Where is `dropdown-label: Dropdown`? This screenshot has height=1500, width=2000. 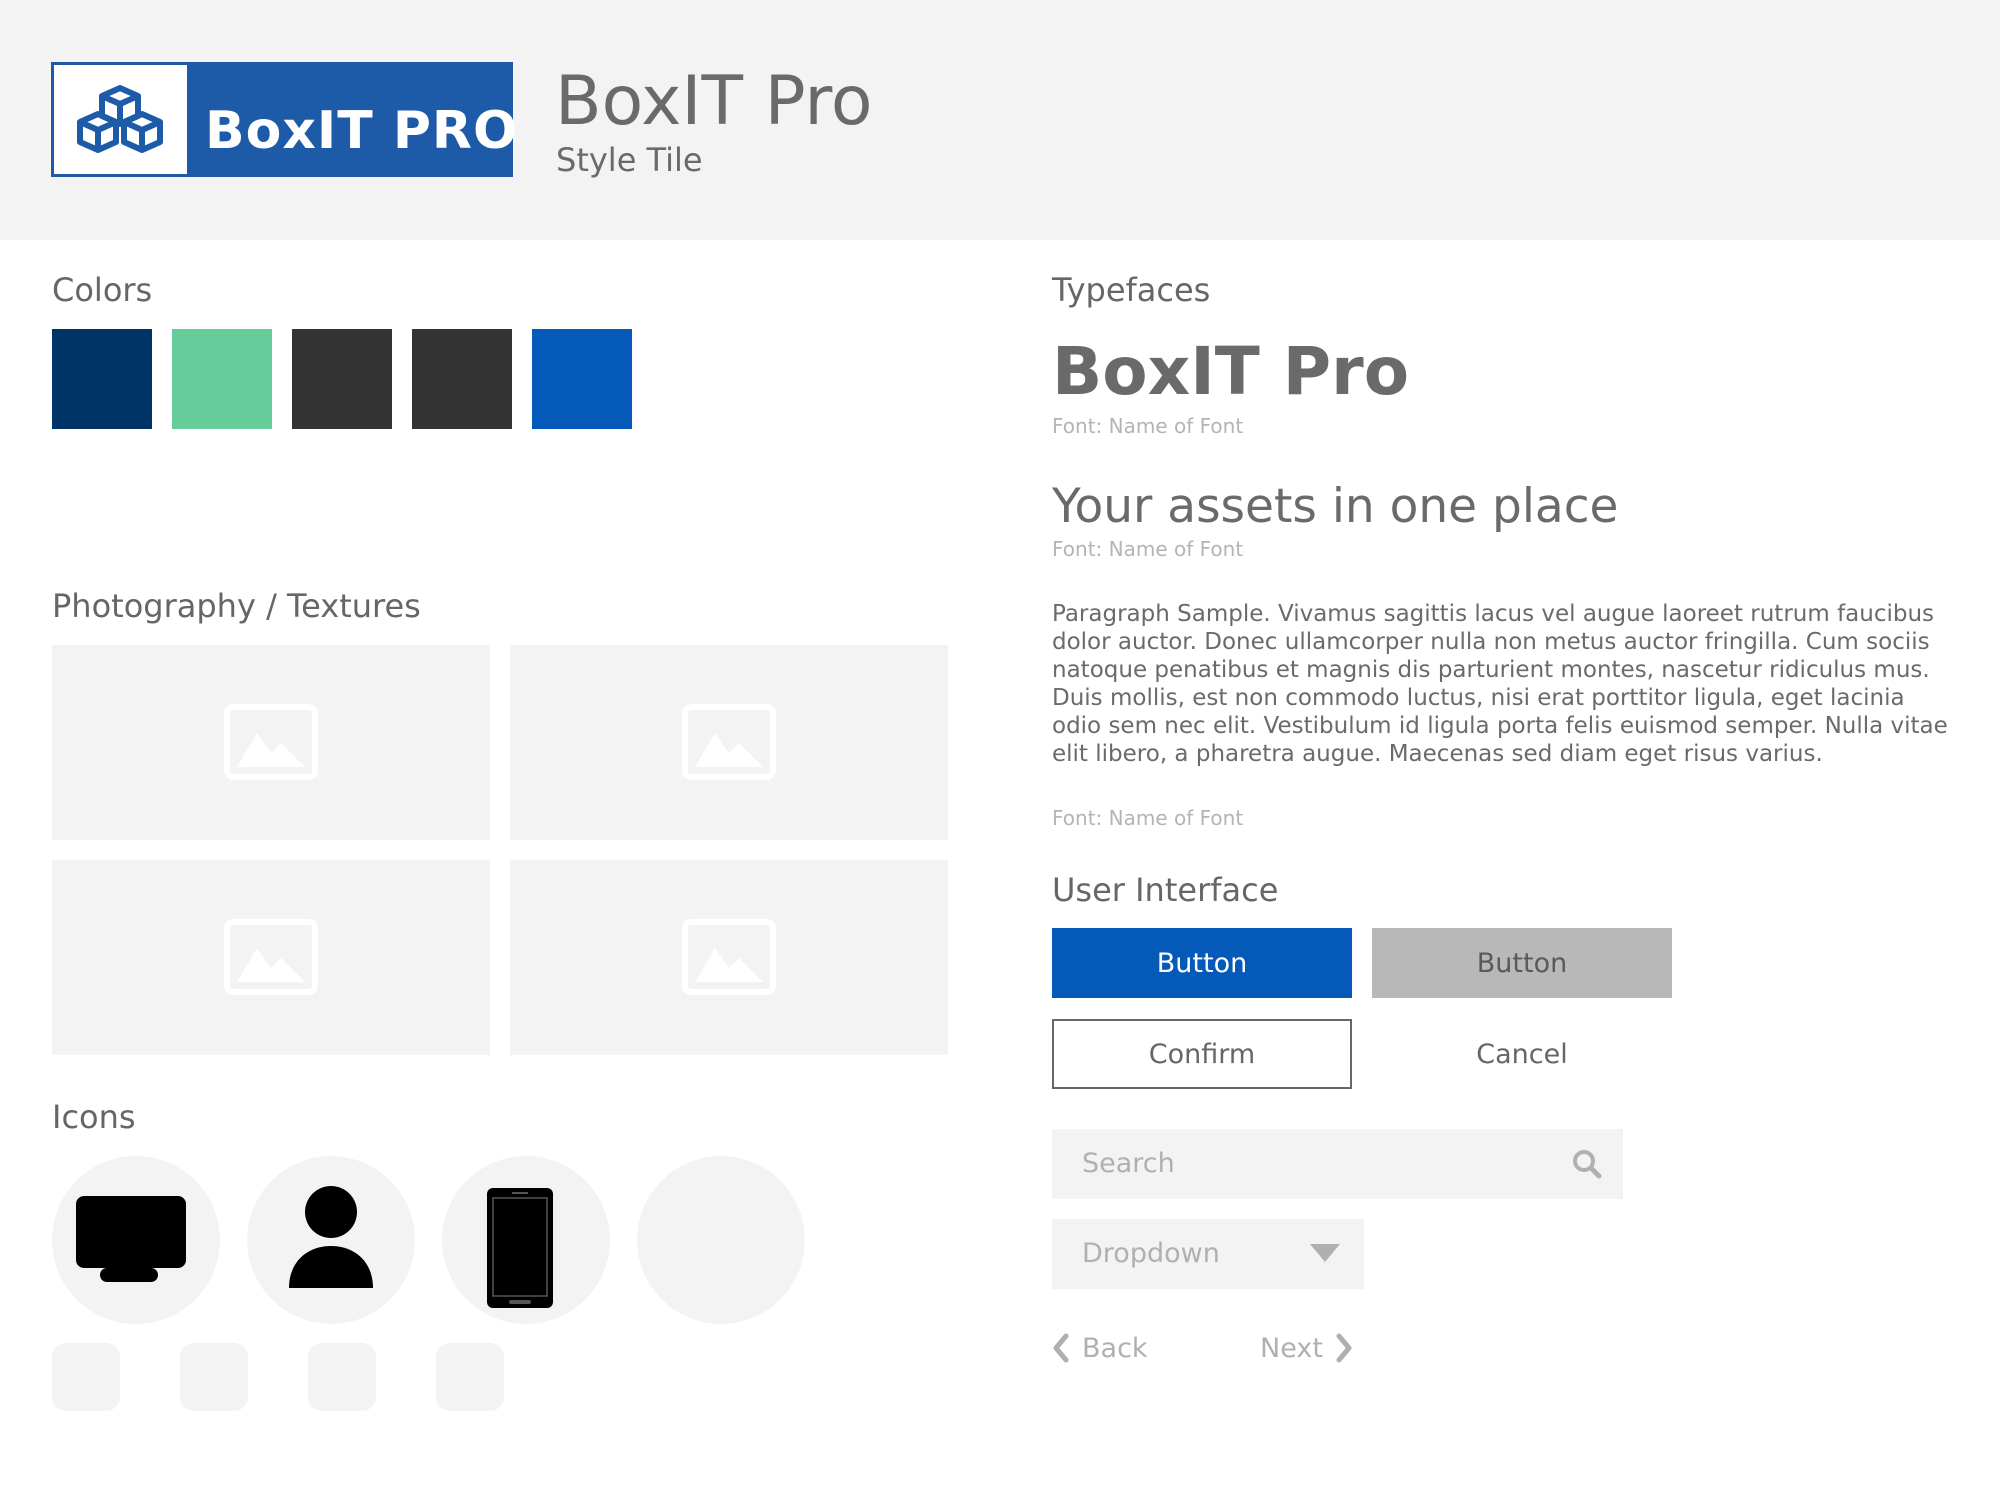 dropdown-label: Dropdown is located at coordinates (1151, 1253).